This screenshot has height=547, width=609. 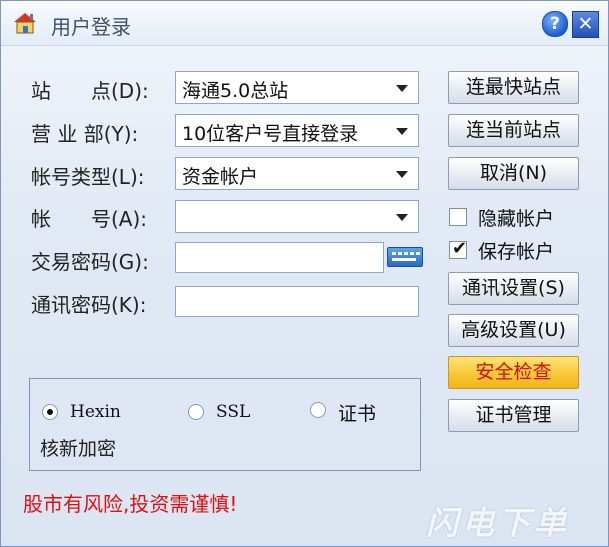 What do you see at coordinates (225, 424) in the screenshot?
I see `encryption-group: Hexin SSL 证书 核新加密` at bounding box center [225, 424].